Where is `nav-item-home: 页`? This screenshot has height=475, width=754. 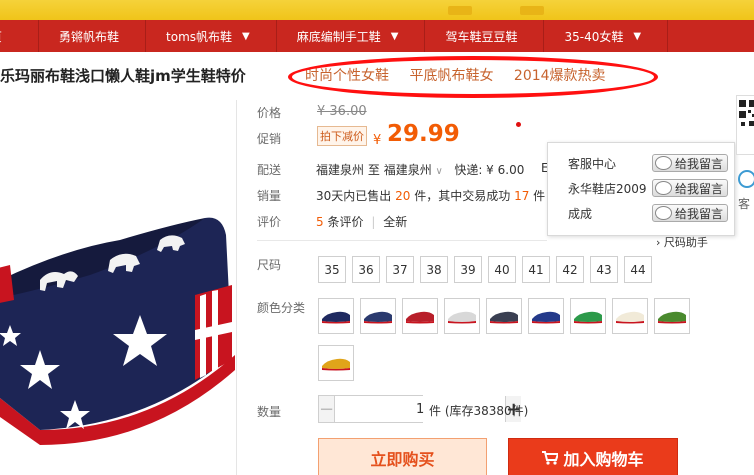
nav-item-home: 页 is located at coordinates (20, 36).